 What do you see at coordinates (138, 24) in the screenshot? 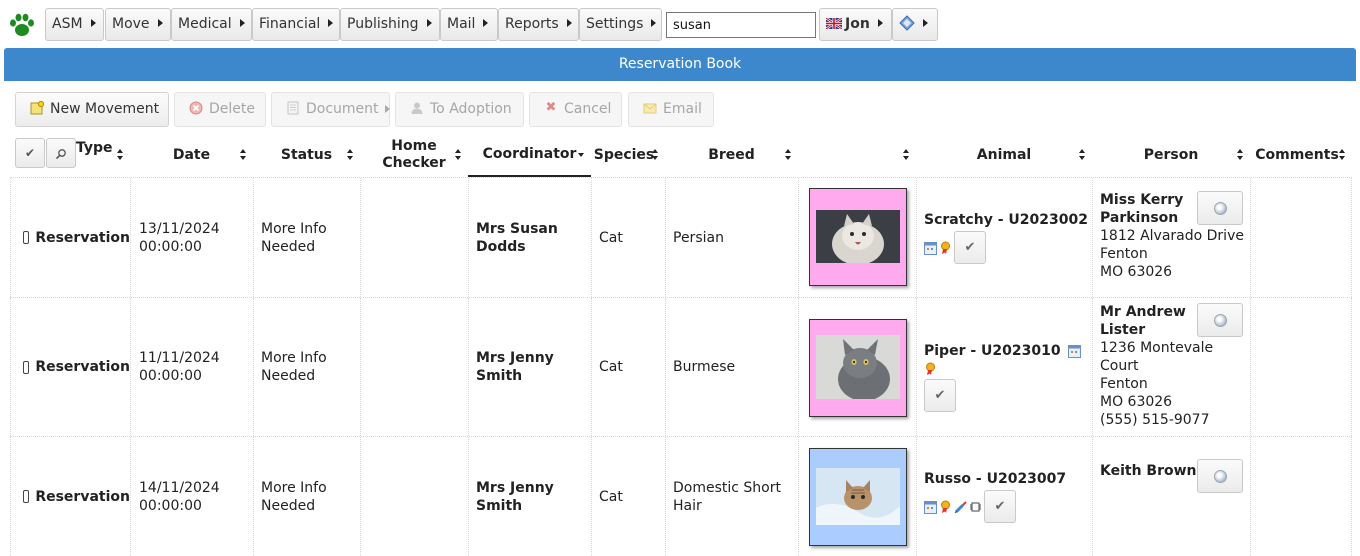
I see `menu-move: Move` at bounding box center [138, 24].